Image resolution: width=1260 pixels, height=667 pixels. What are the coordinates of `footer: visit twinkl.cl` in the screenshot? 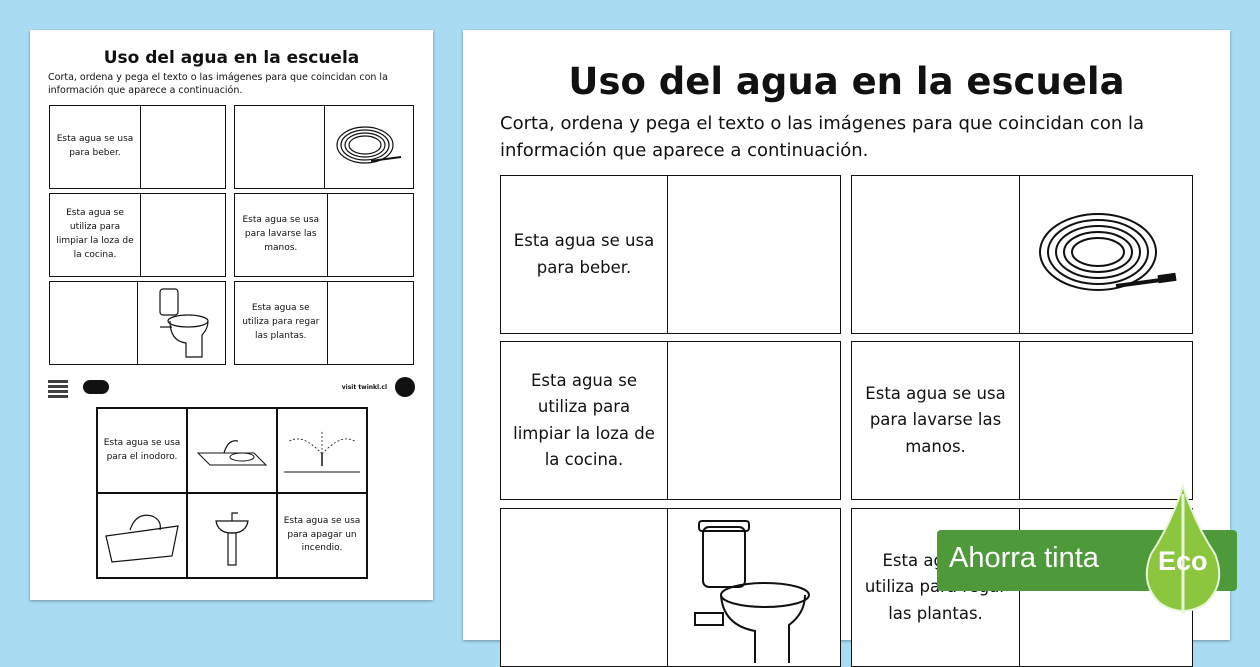 It's located at (231, 388).